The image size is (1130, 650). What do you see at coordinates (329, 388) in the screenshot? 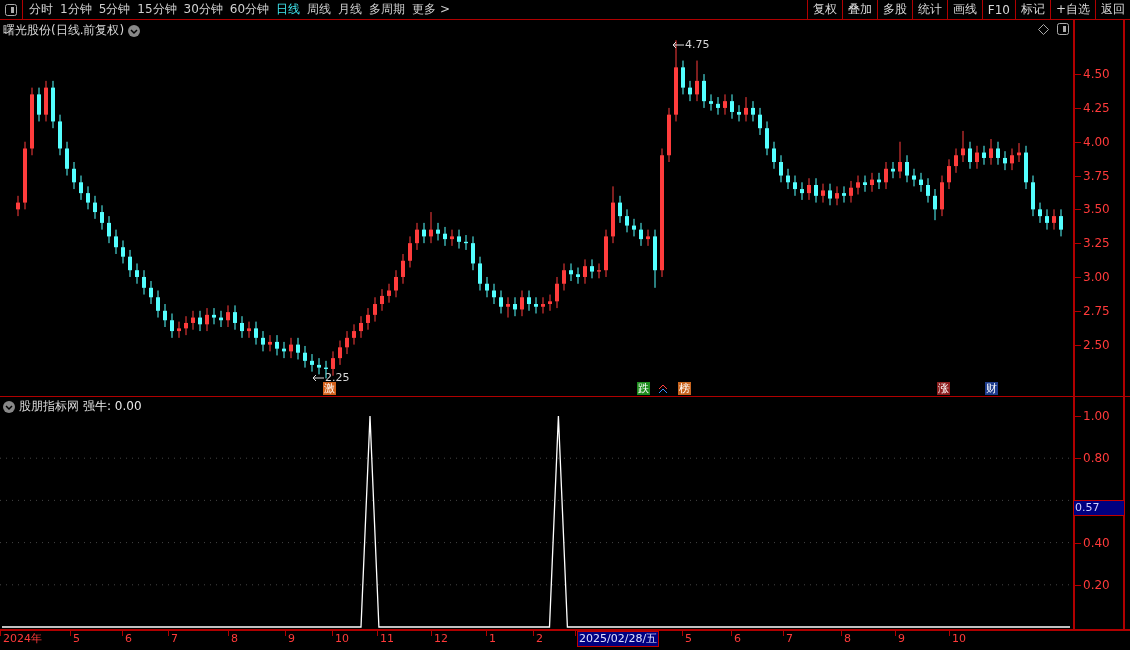
I see `signal-tag: 激` at bounding box center [329, 388].